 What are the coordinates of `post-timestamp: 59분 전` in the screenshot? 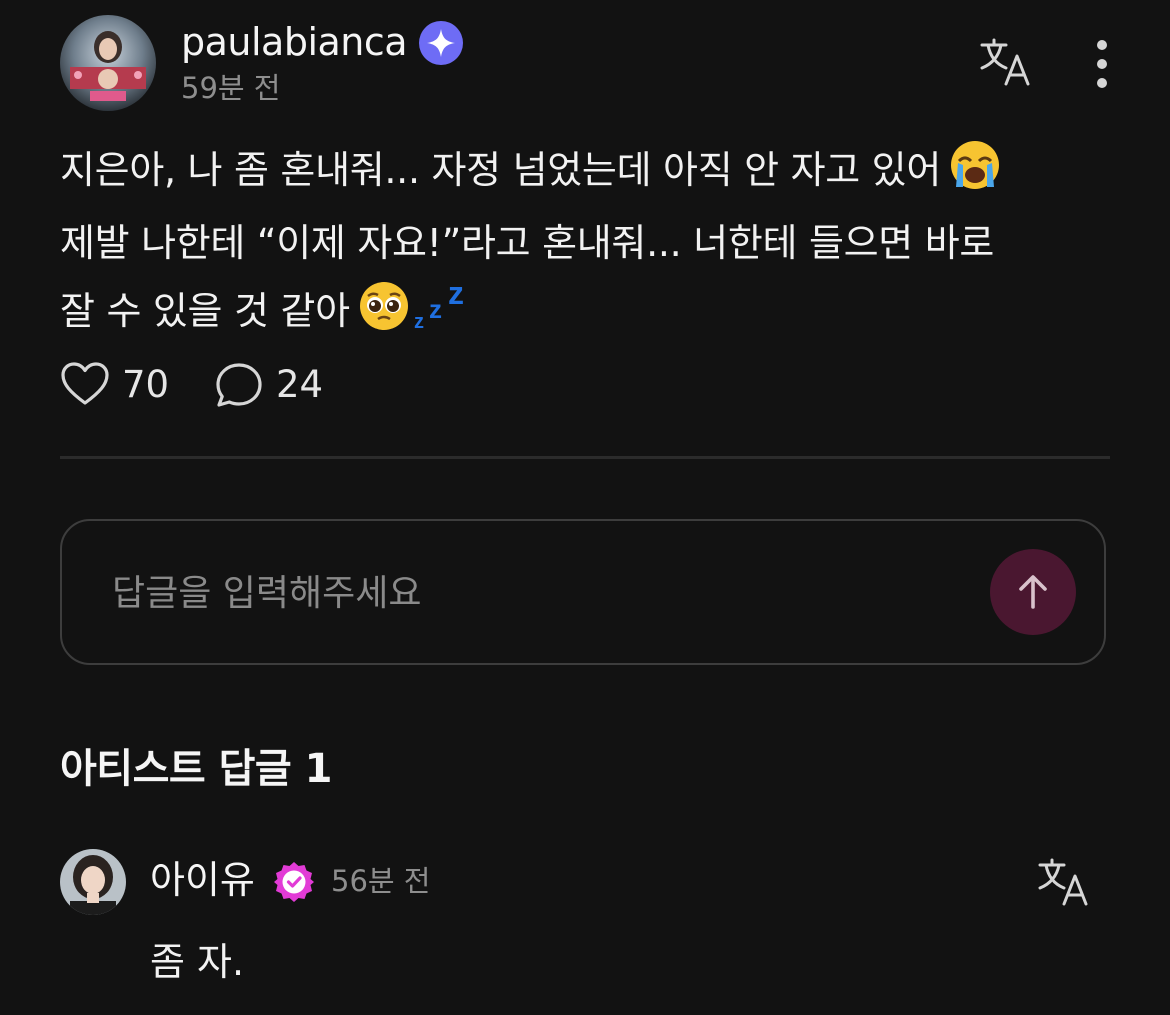 It's located at (231, 88).